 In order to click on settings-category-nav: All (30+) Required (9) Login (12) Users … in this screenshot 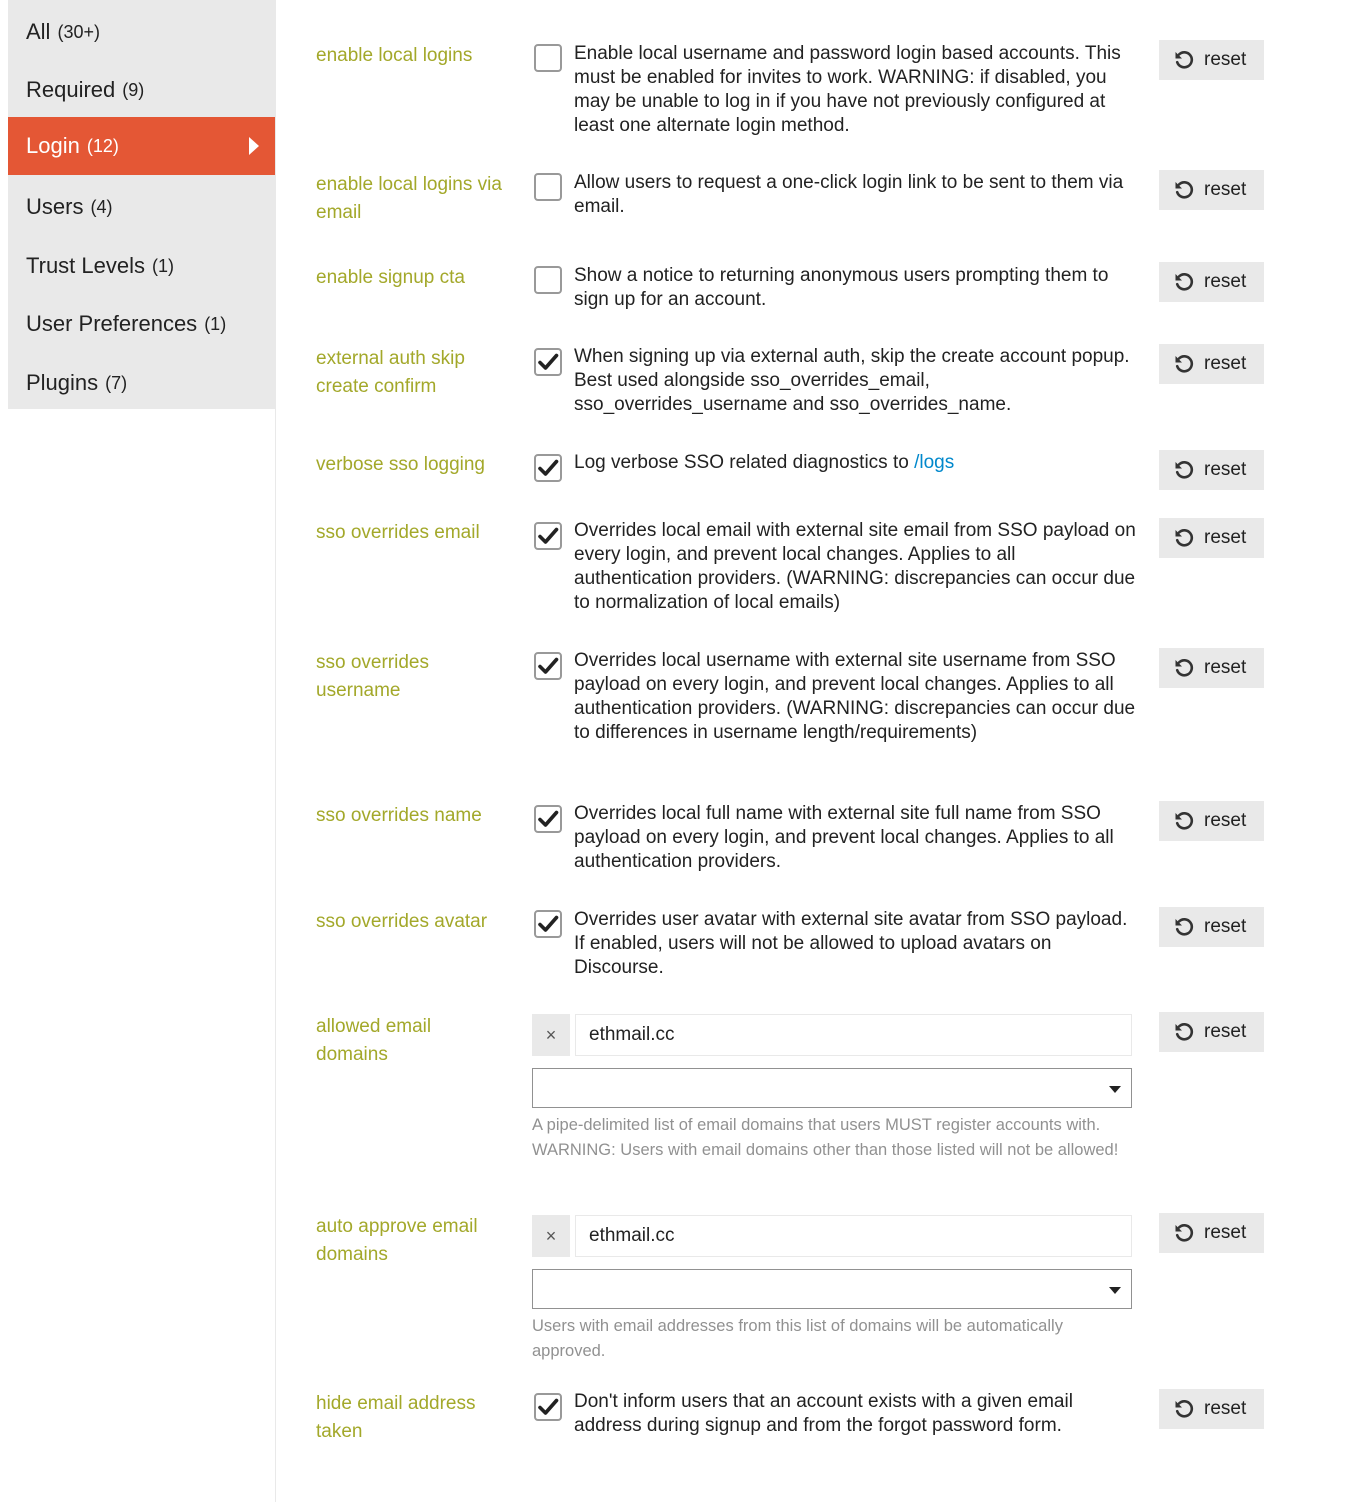, I will do `click(141, 204)`.